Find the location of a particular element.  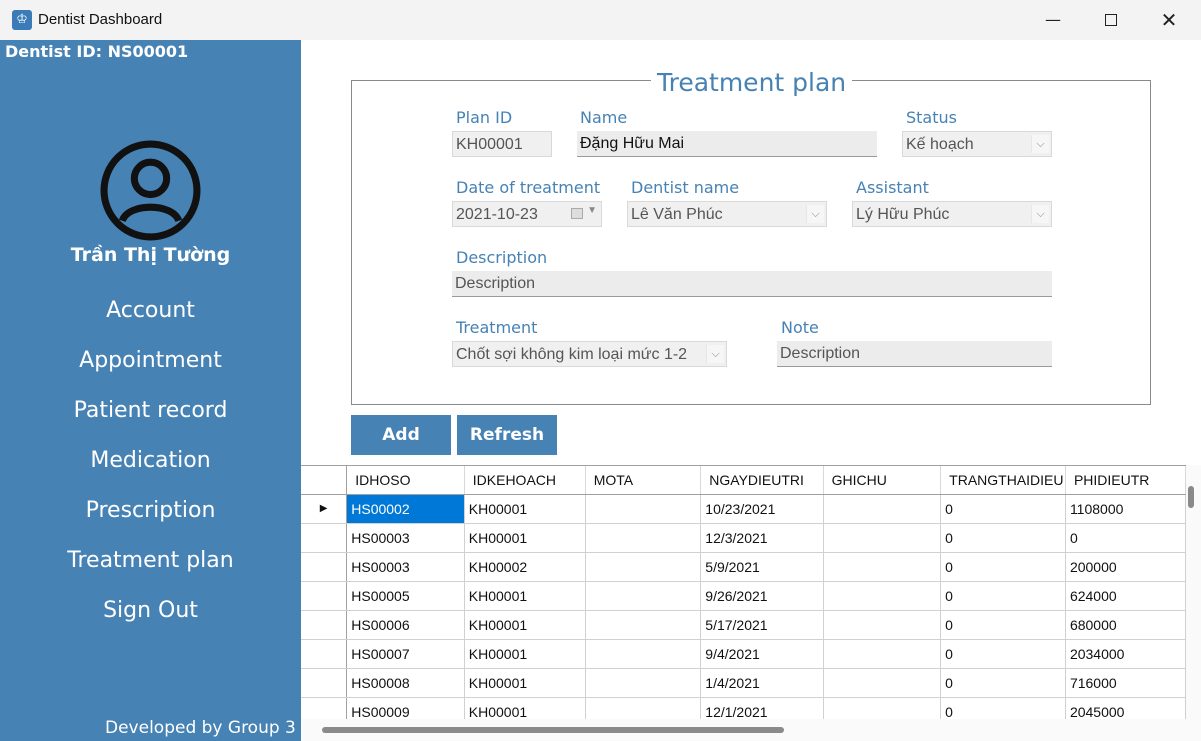

plan-id-field: KH00001 is located at coordinates (502, 144).